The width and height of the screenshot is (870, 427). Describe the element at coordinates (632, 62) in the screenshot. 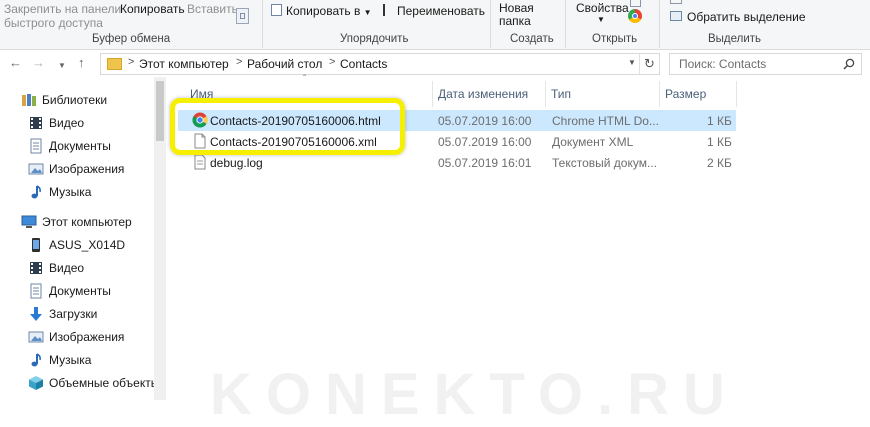

I see `address-dropdown-icon: ▼` at that location.